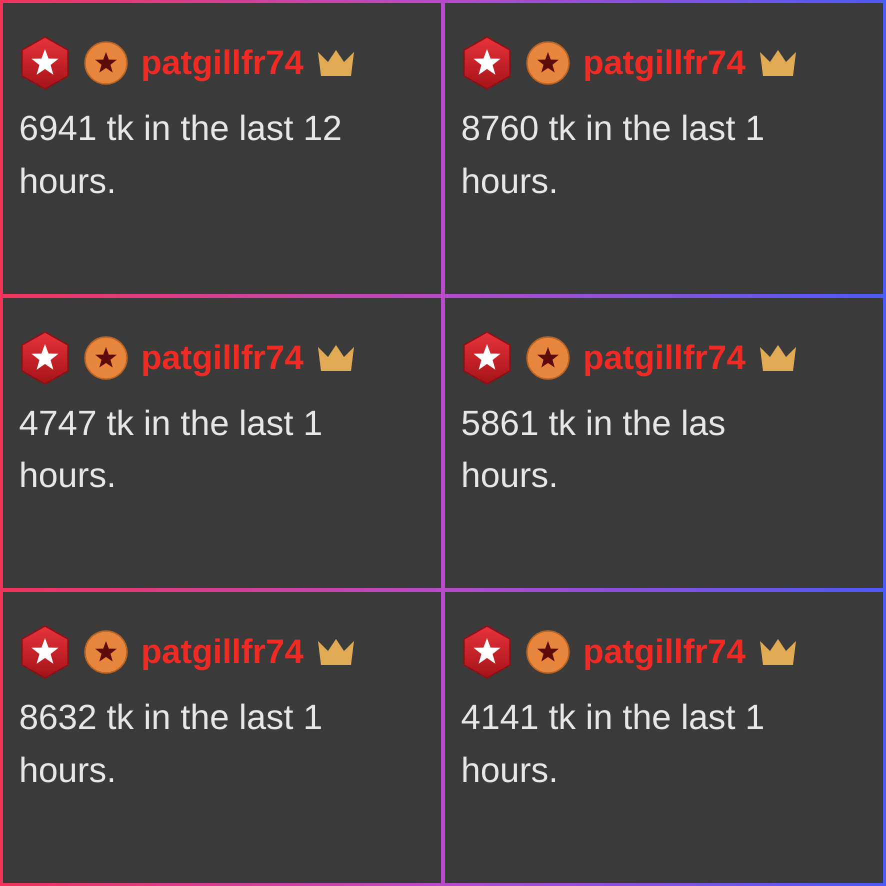 This screenshot has height=886, width=886. What do you see at coordinates (613, 718) in the screenshot?
I see `message-text: 4141 tk in the last 1` at bounding box center [613, 718].